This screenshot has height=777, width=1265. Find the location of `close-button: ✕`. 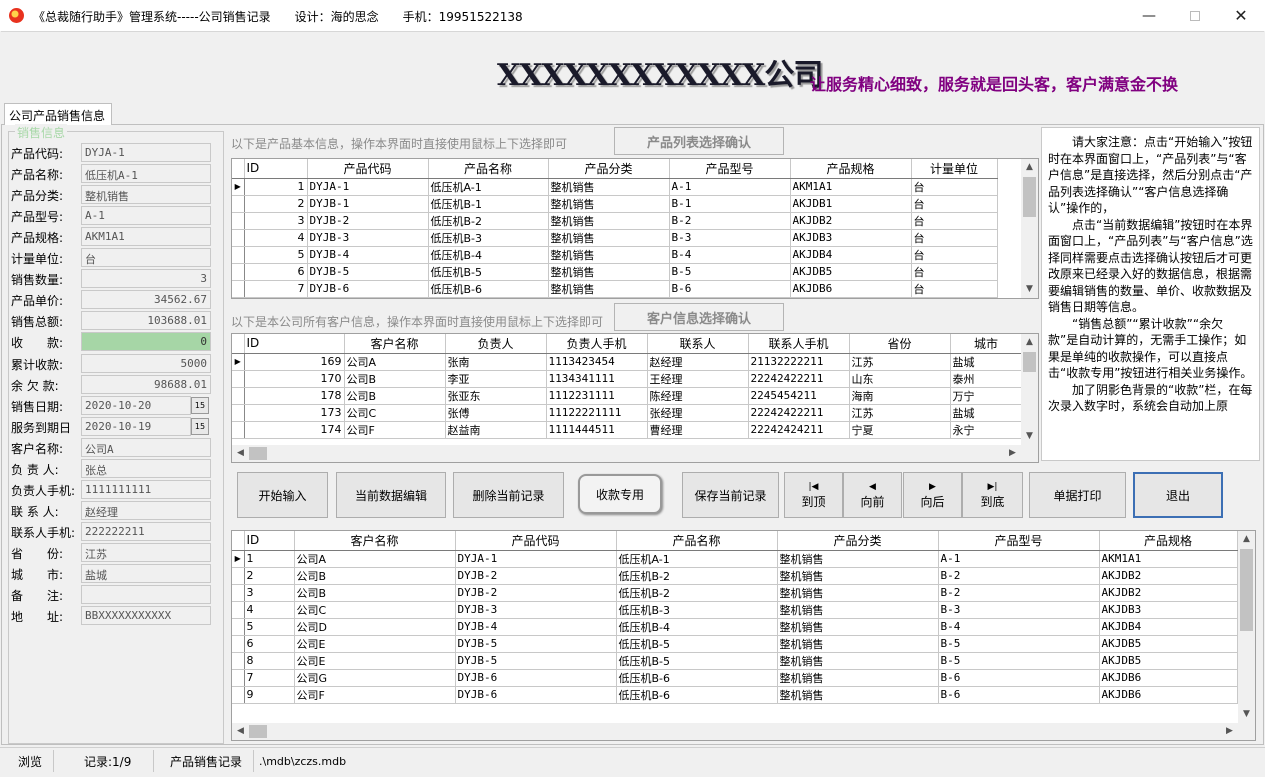

close-button: ✕ is located at coordinates (1241, 15).